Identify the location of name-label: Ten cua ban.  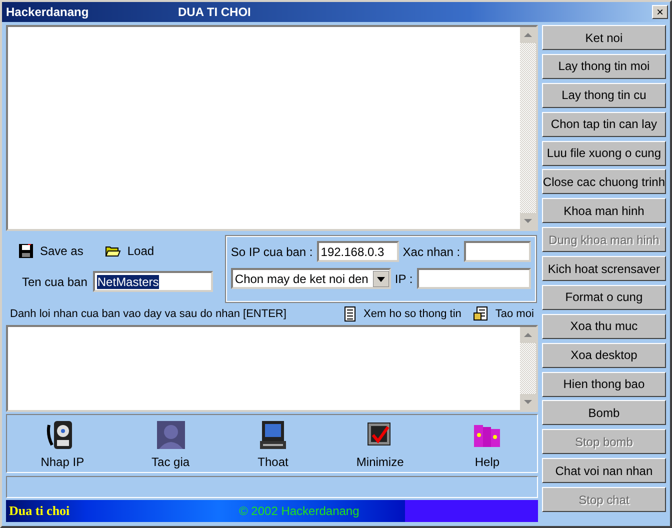
(55, 281).